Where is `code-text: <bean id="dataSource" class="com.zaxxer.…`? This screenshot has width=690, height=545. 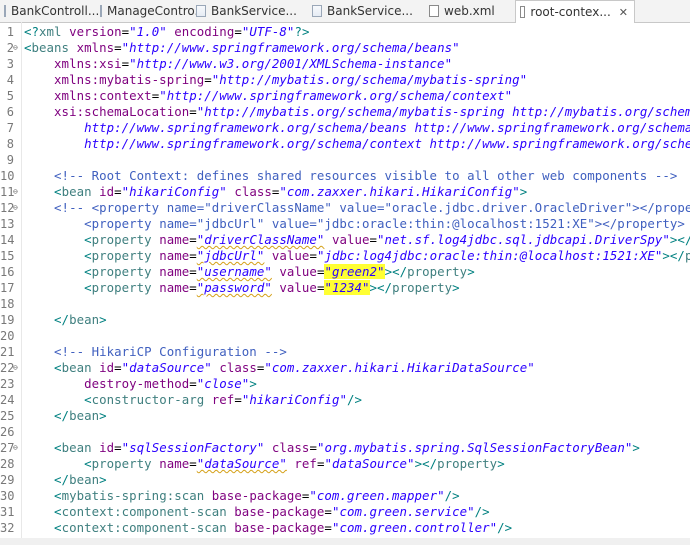
code-text: <bean id="dataSource" class="com.zaxxer.… is located at coordinates (294, 367).